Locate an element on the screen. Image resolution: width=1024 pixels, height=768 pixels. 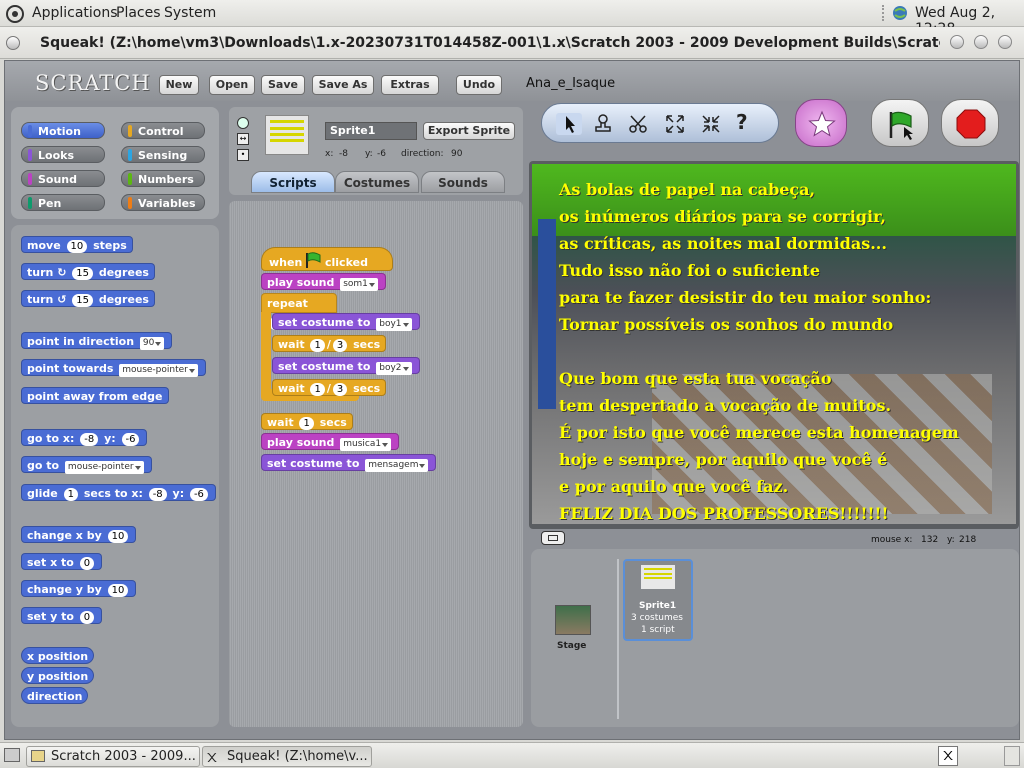
reporter-direction: direction is located at coordinates (55, 695).